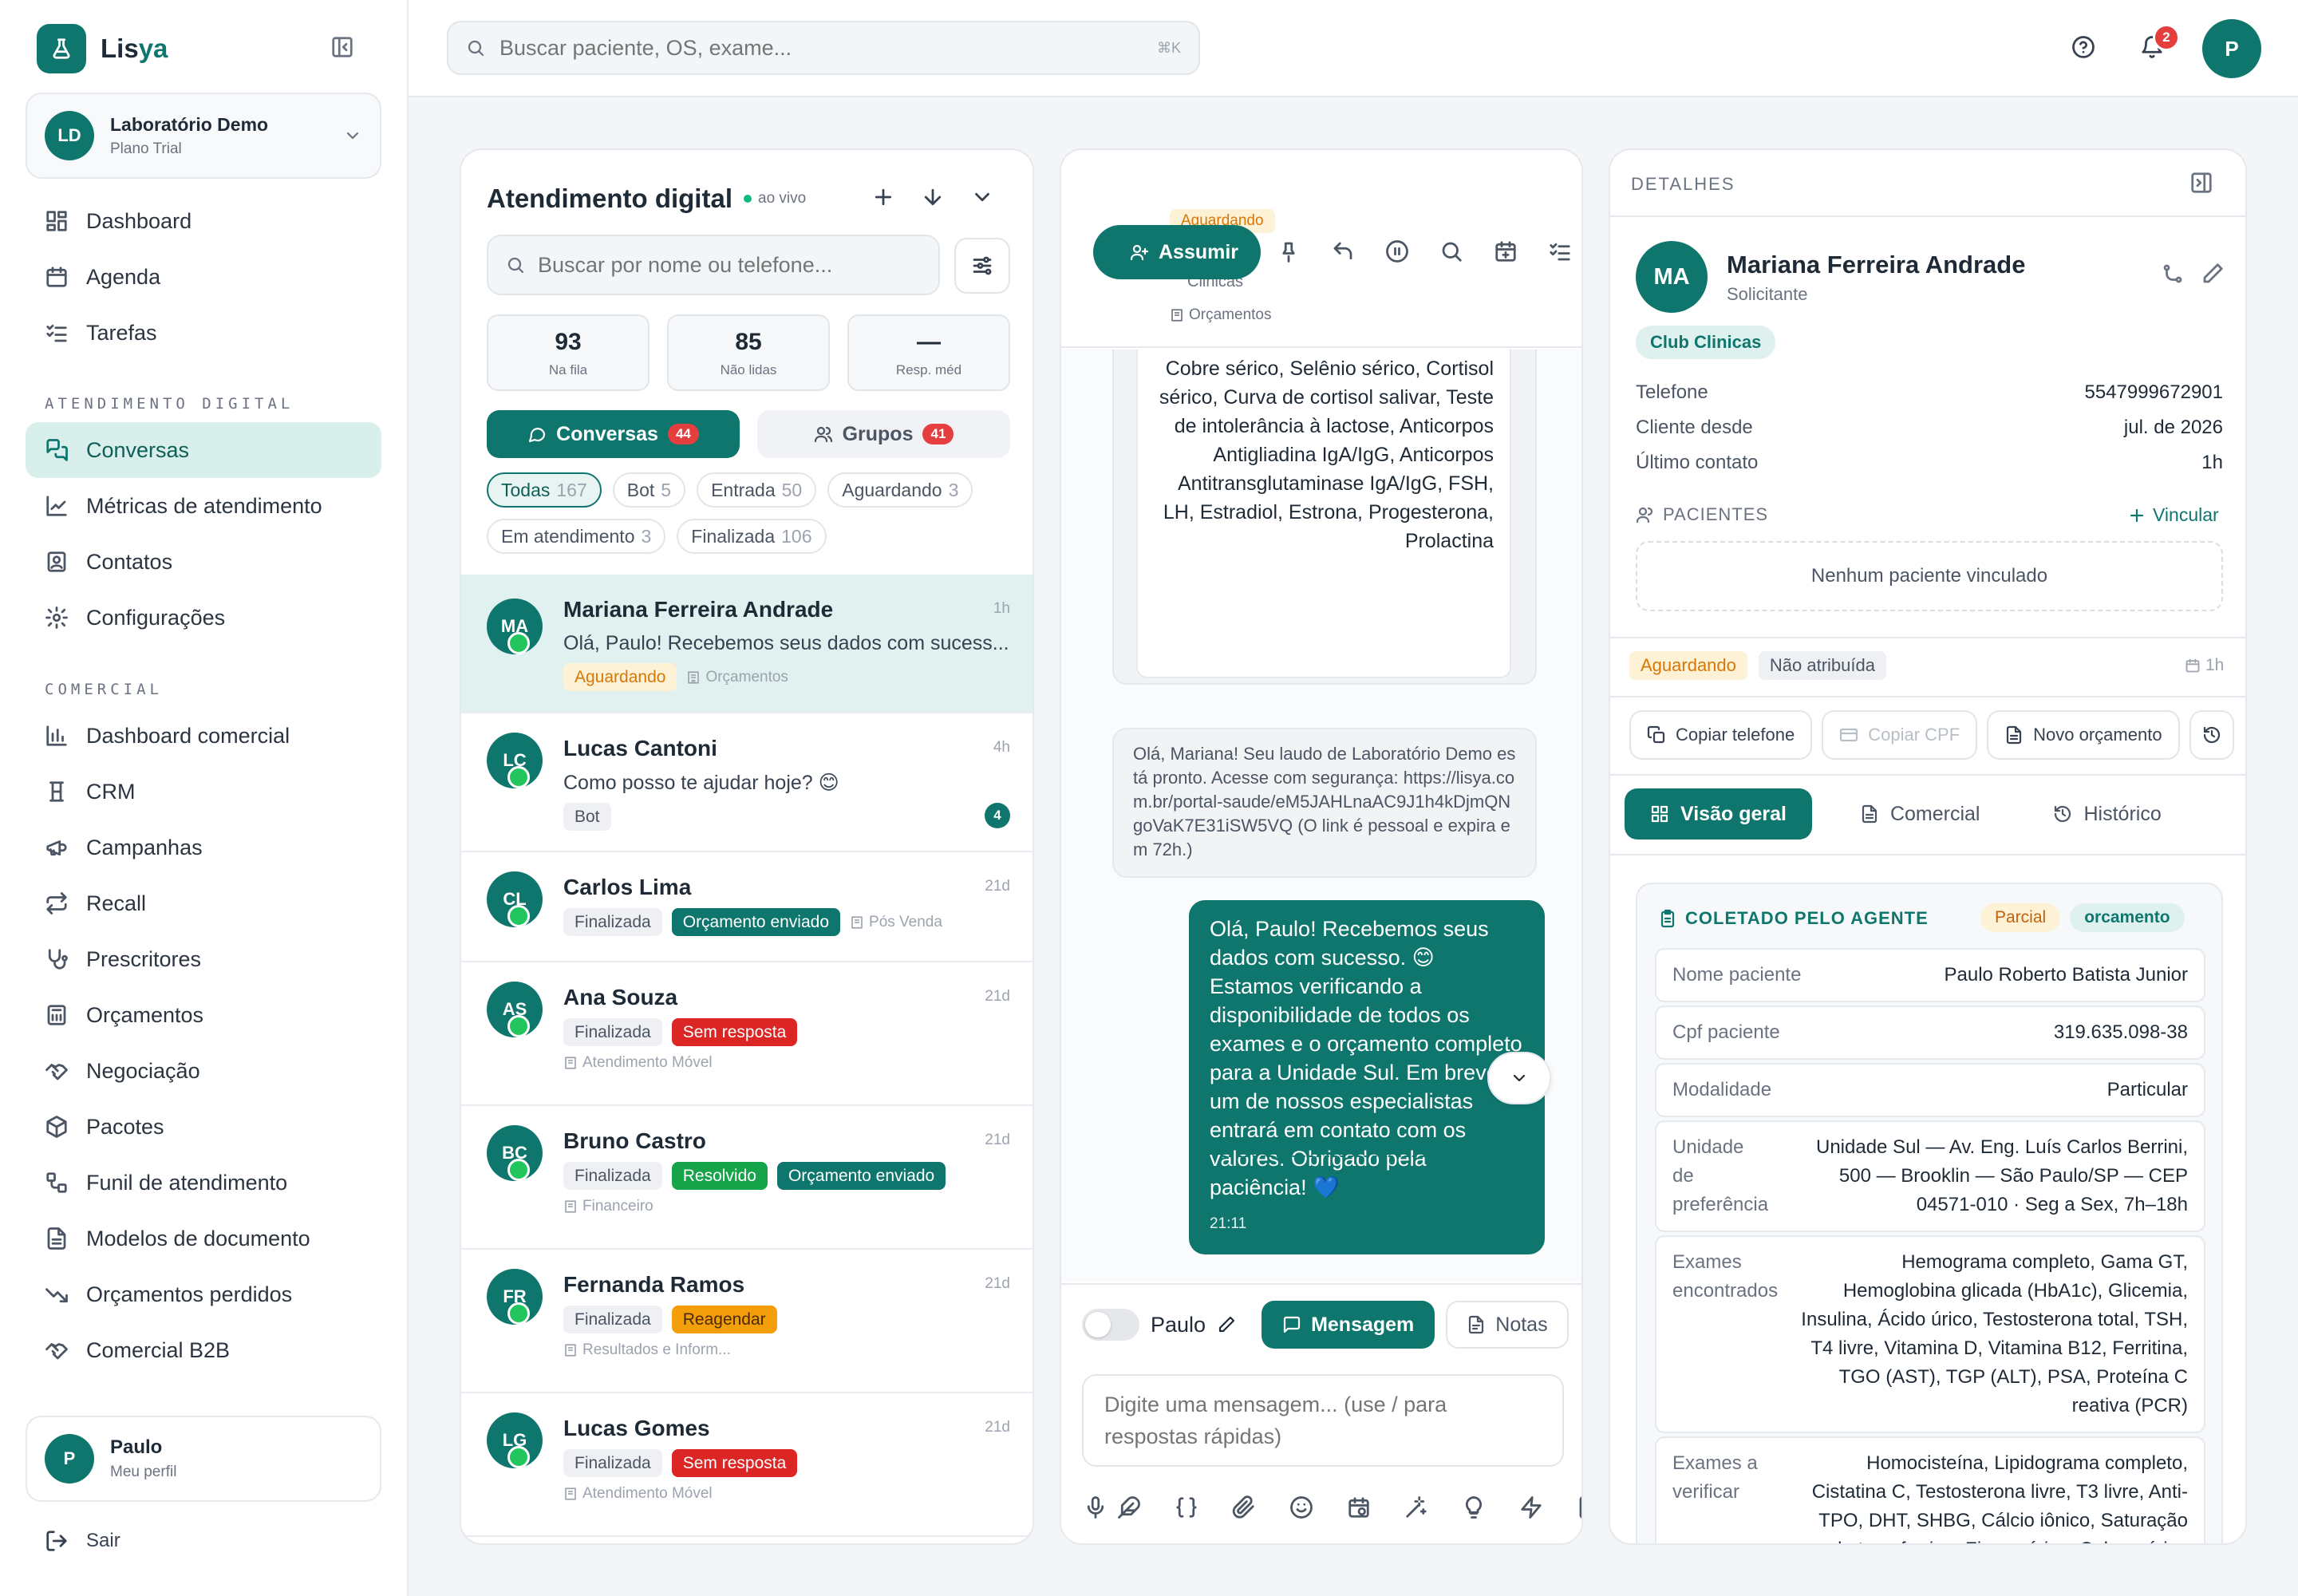  I want to click on global-search: ⌘K, so click(824, 48).